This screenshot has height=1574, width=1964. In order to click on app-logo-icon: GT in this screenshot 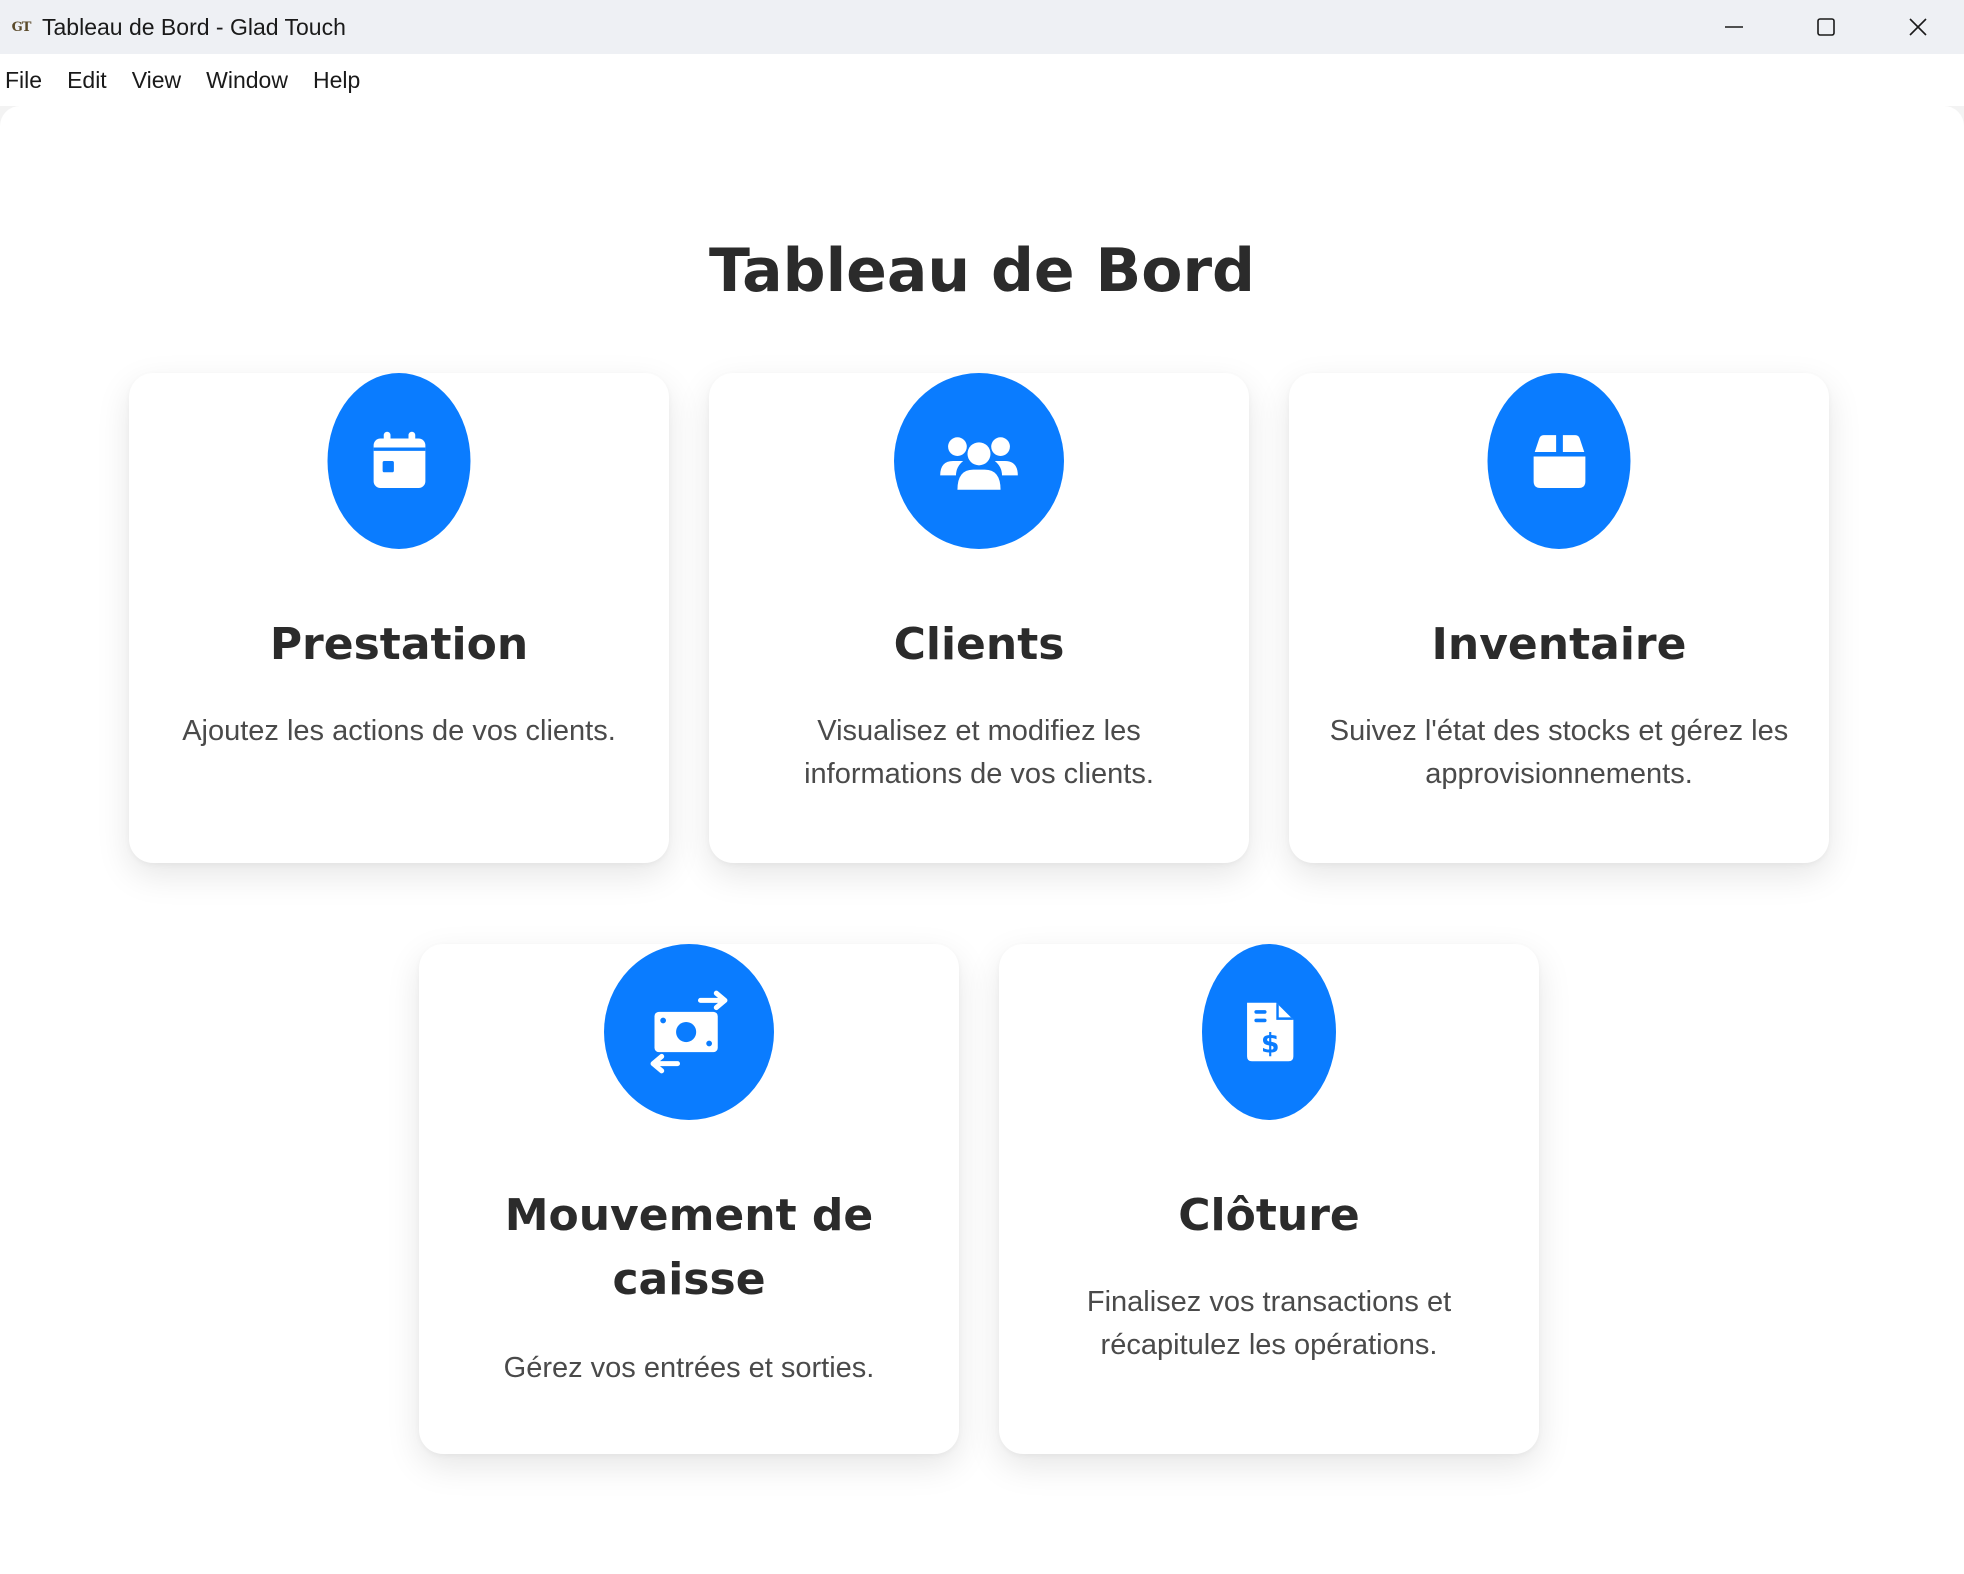, I will do `click(21, 27)`.